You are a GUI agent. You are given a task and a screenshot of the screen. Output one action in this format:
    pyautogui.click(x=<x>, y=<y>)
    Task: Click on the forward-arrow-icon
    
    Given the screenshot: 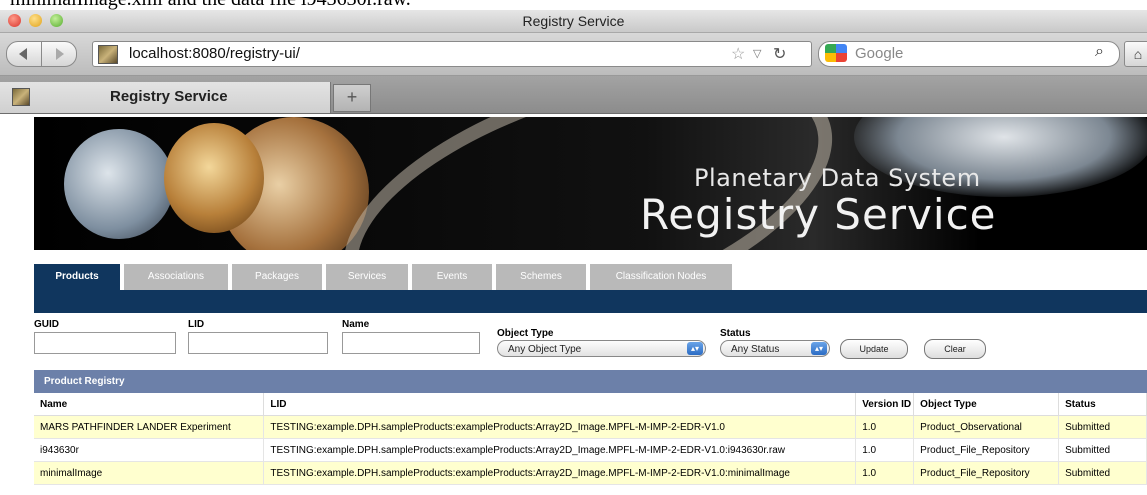 What is the action you would take?
    pyautogui.click(x=60, y=54)
    